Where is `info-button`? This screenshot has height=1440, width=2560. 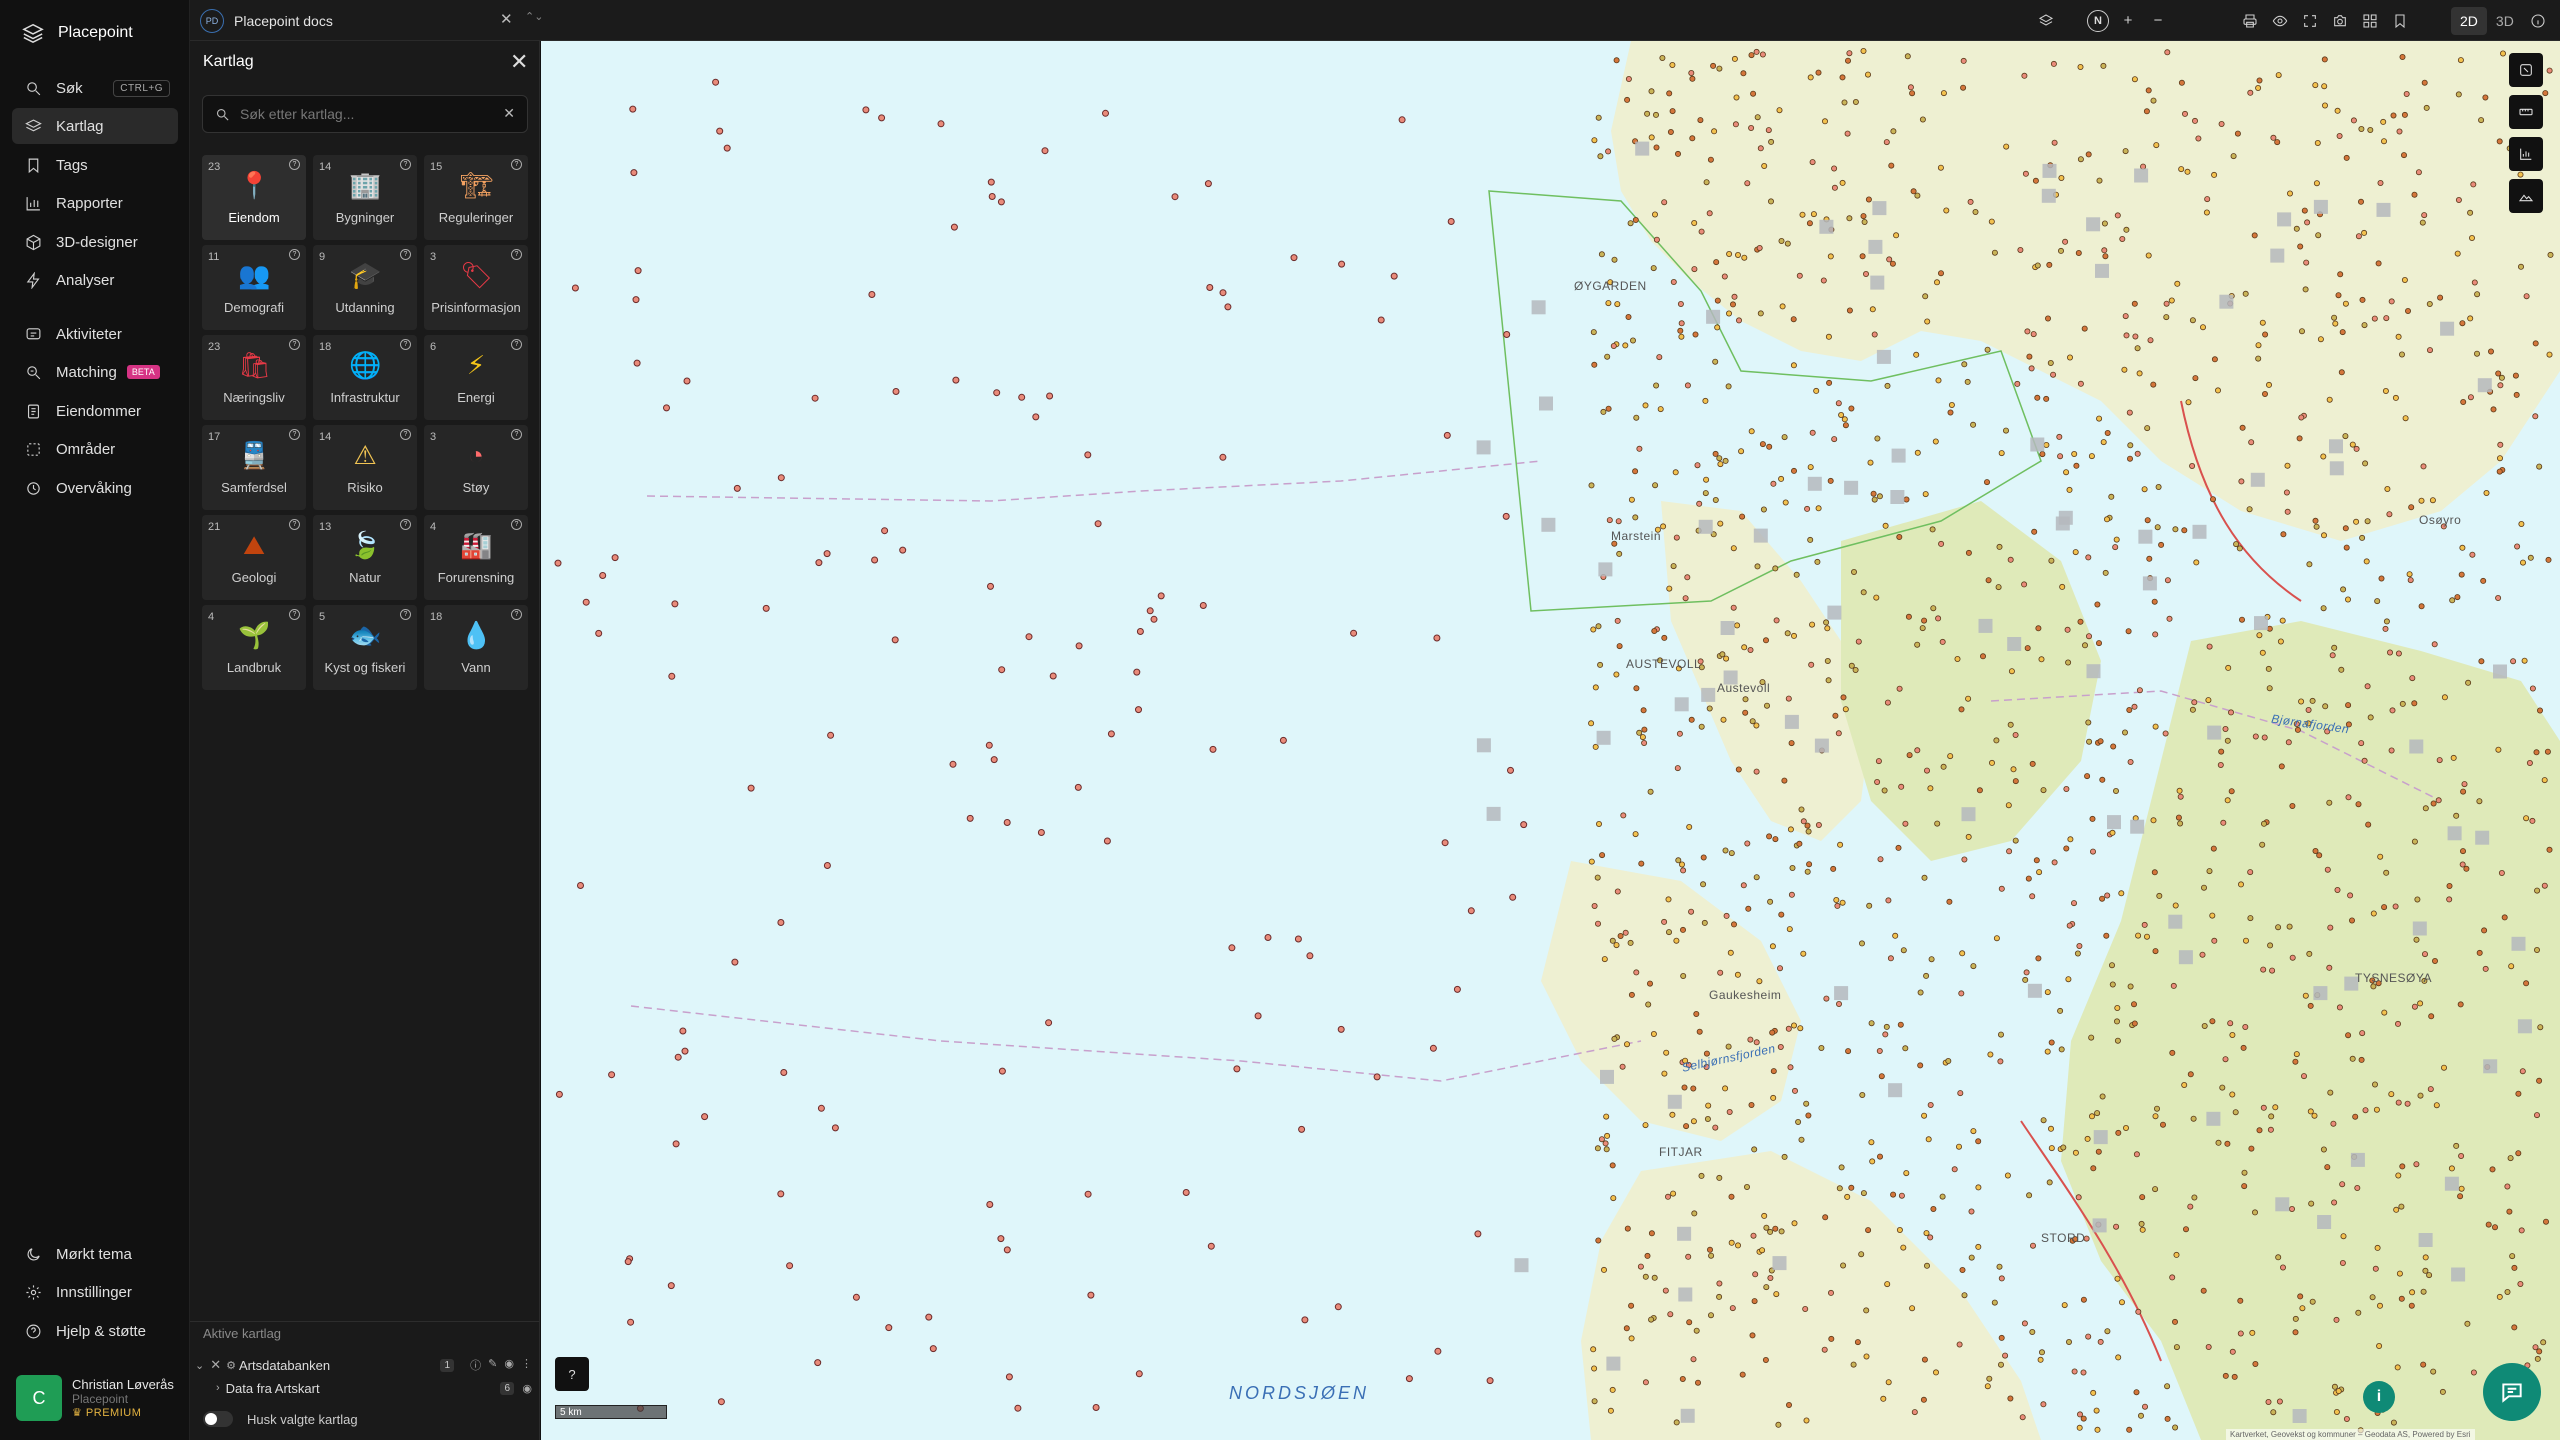
info-button is located at coordinates (2538, 21).